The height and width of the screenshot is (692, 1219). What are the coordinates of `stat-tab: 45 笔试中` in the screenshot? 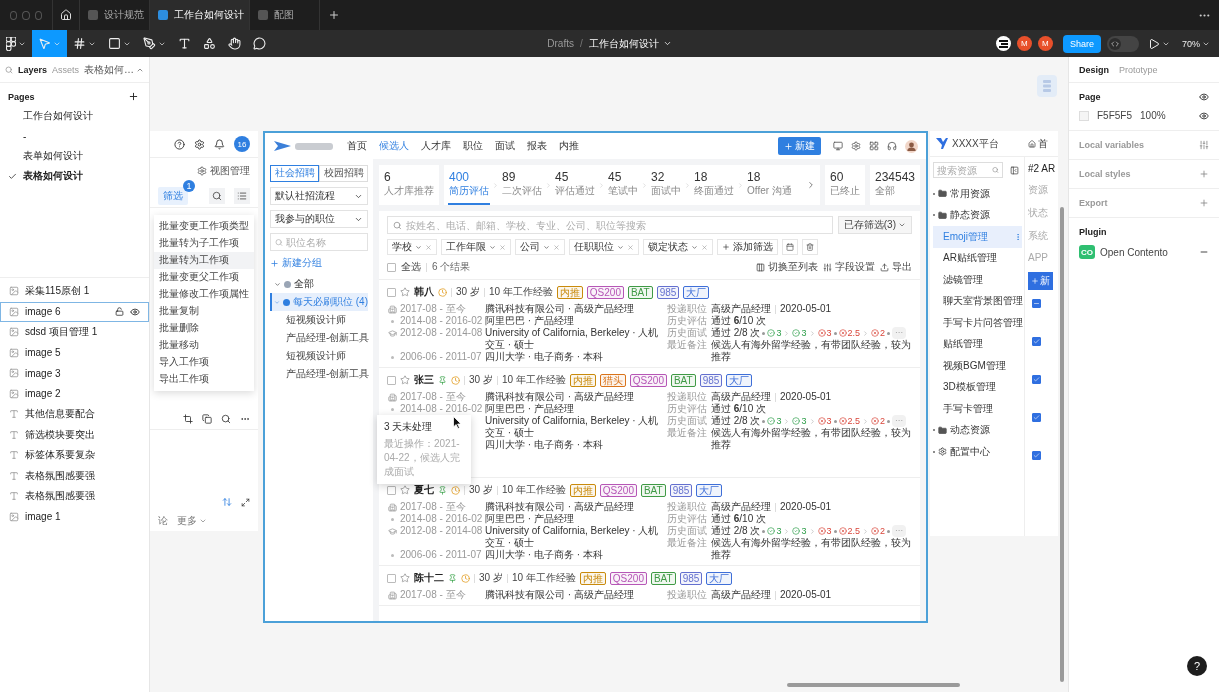 It's located at (623, 185).